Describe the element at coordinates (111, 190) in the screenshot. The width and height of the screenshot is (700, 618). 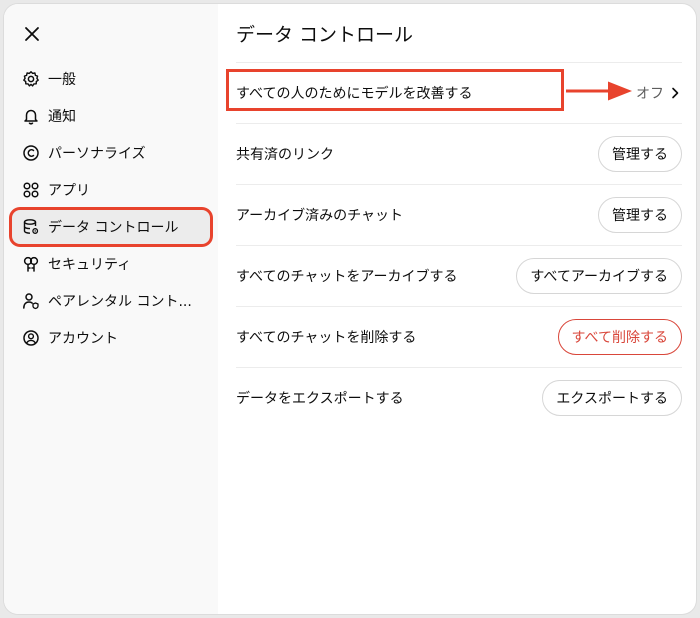
I see `sidebar-item-apps: アプリ` at that location.